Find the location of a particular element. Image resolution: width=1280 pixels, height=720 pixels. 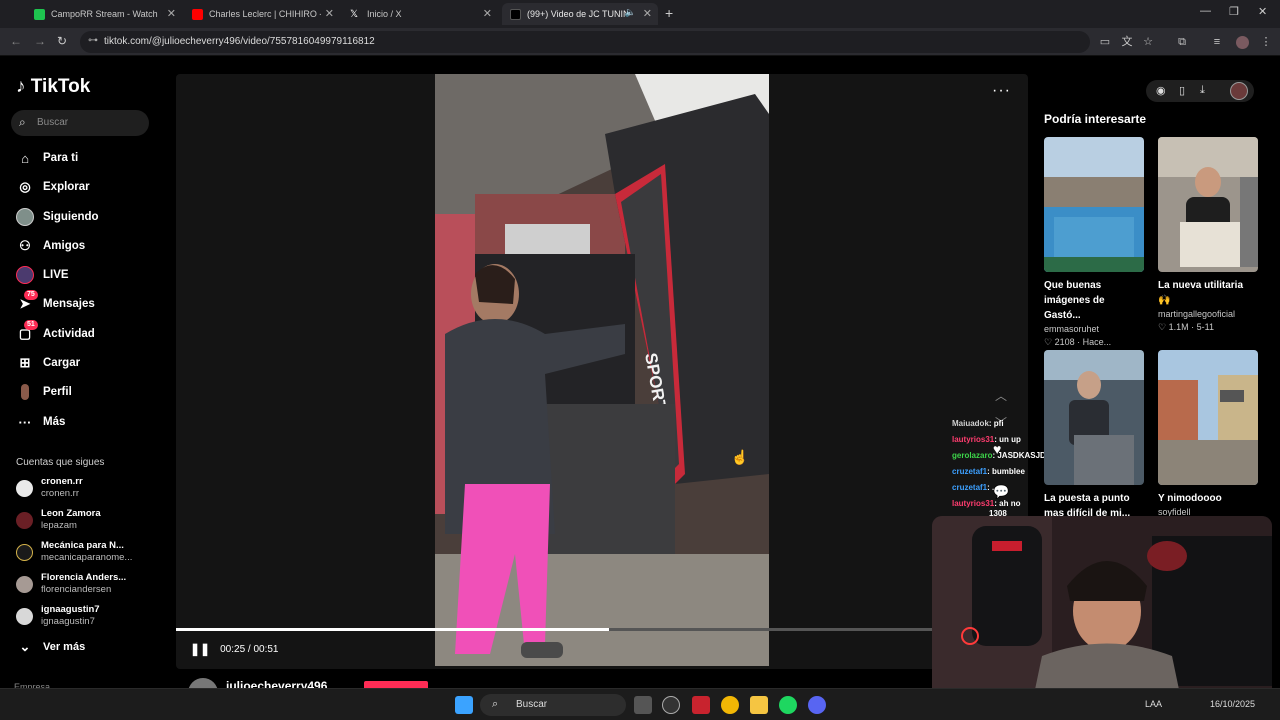

suggestion-thumbnail is located at coordinates (1094, 204).